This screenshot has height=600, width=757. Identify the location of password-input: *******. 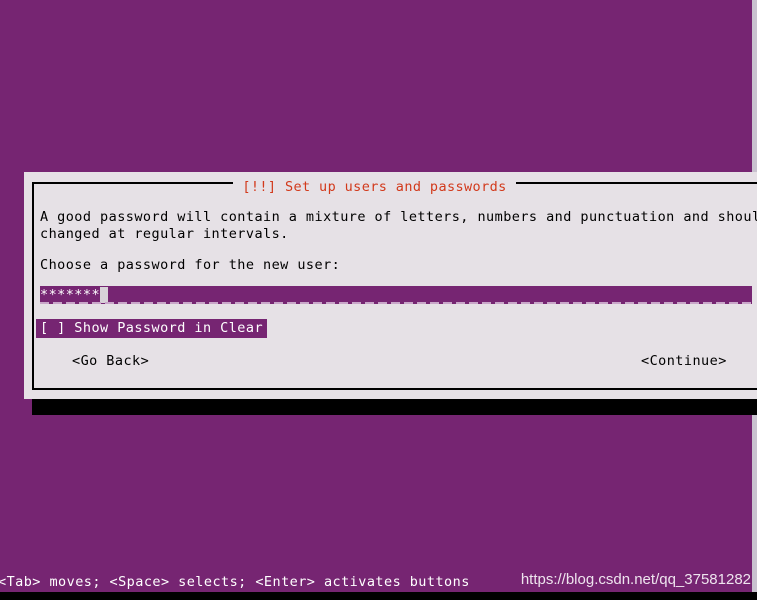
(396, 295).